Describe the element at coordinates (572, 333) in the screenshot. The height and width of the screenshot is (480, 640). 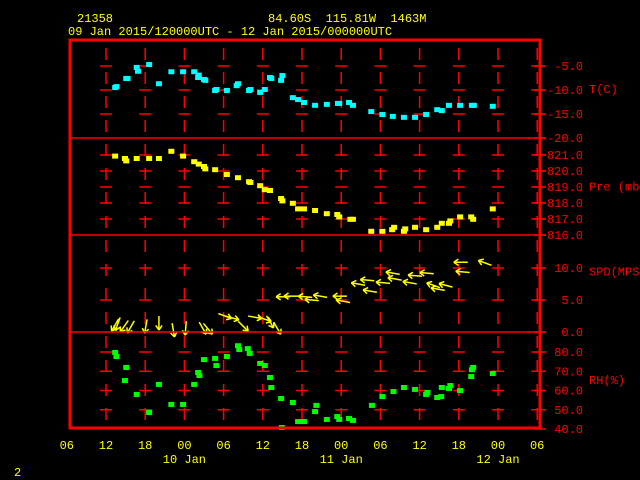
I see `wind_speed-tick-label: 0.0` at that location.